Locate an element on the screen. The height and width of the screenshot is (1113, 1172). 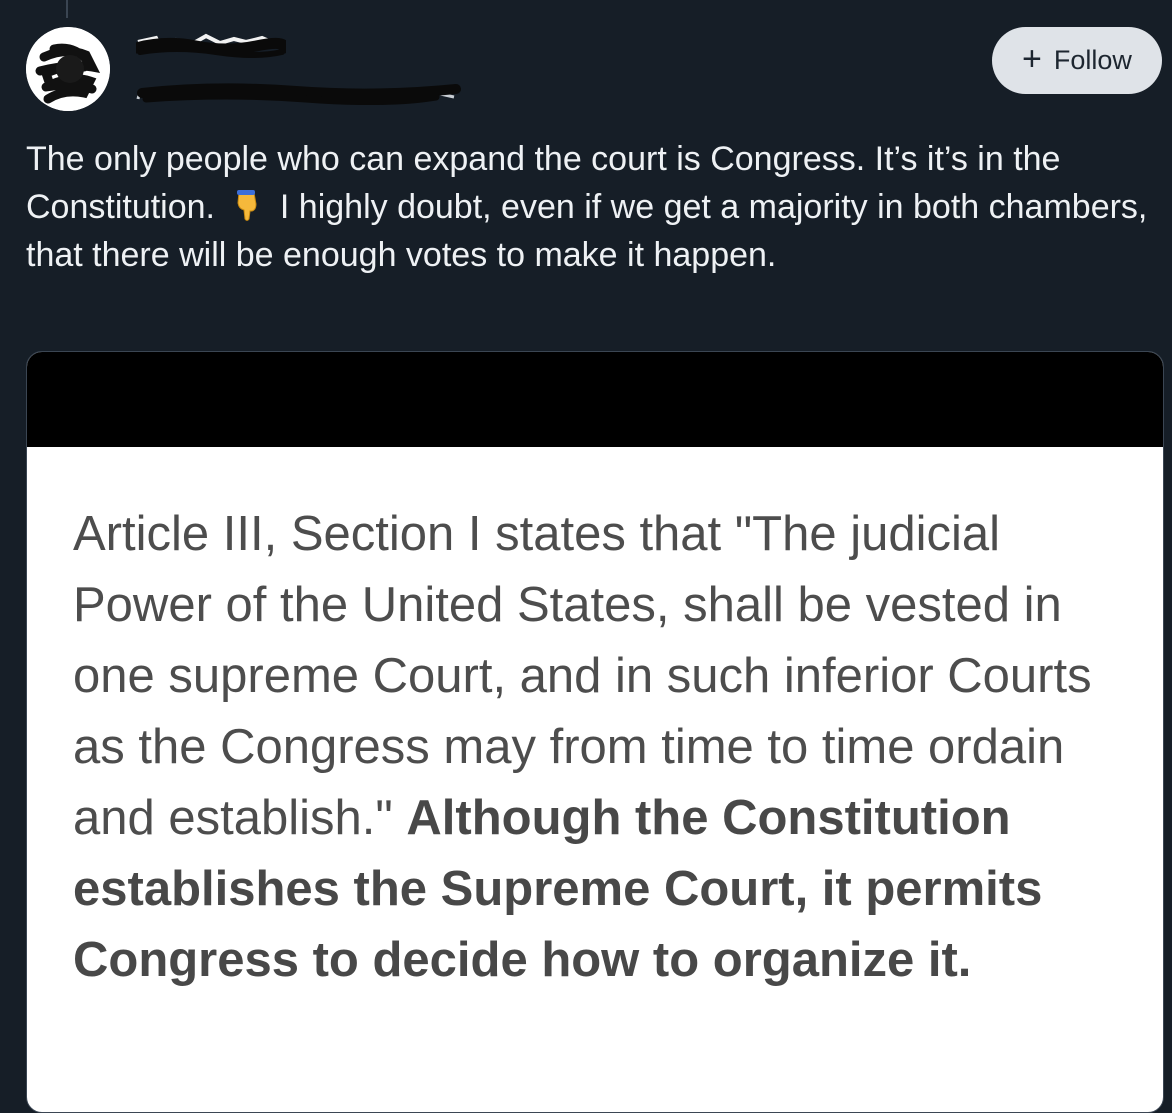
display-name-redacted is located at coordinates (210, 44).